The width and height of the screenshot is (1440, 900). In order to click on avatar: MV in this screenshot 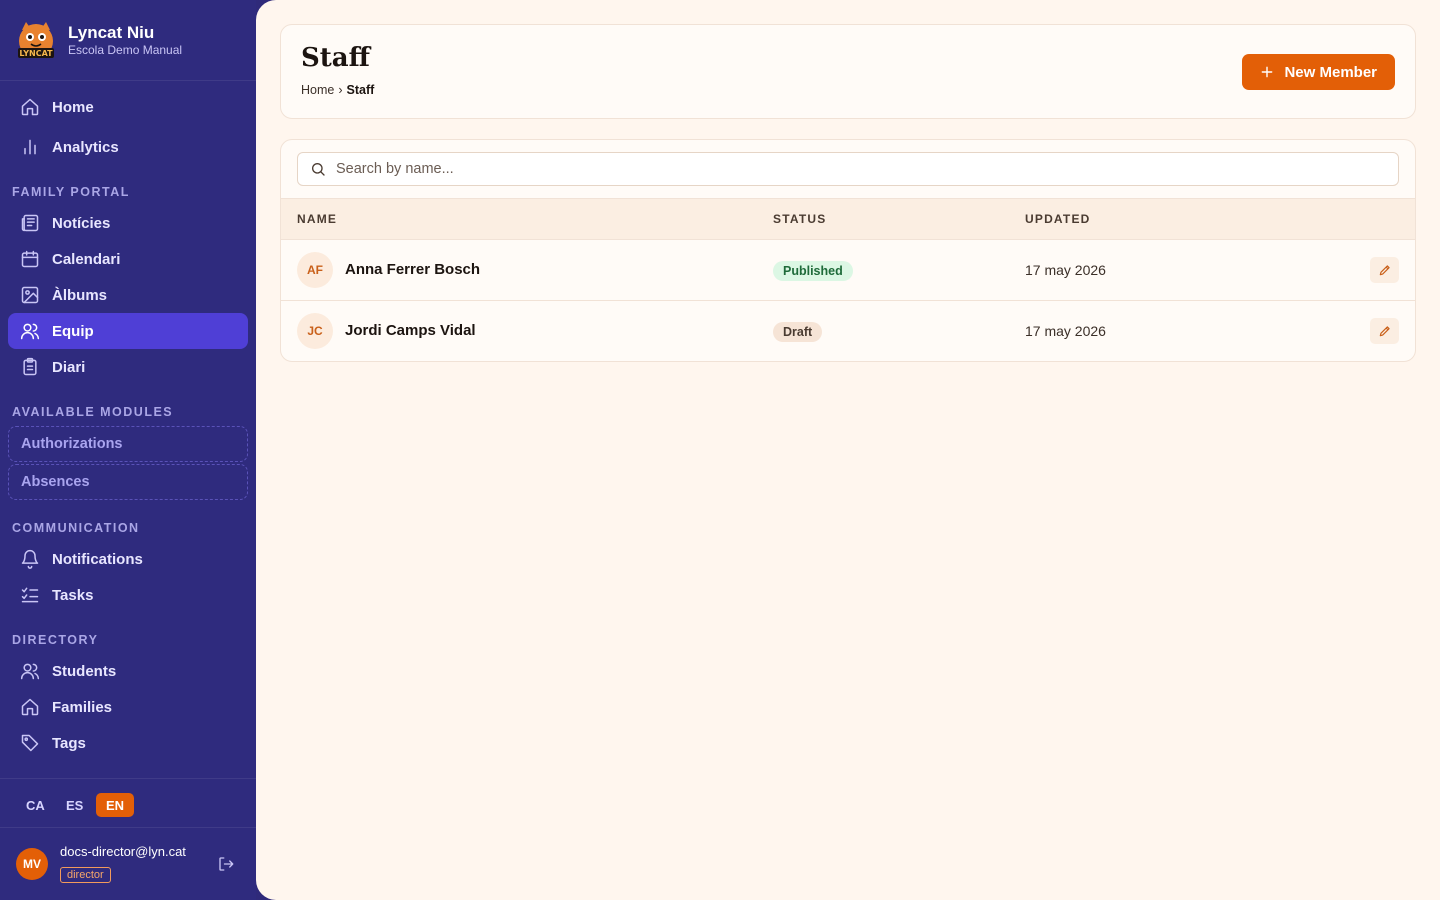, I will do `click(32, 864)`.